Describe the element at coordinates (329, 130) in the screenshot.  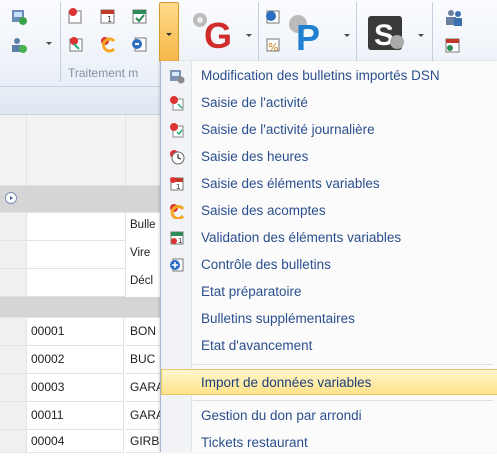
I see `menu-item-saisie-activite-journaliere: Saisie de l'activité journalière` at that location.